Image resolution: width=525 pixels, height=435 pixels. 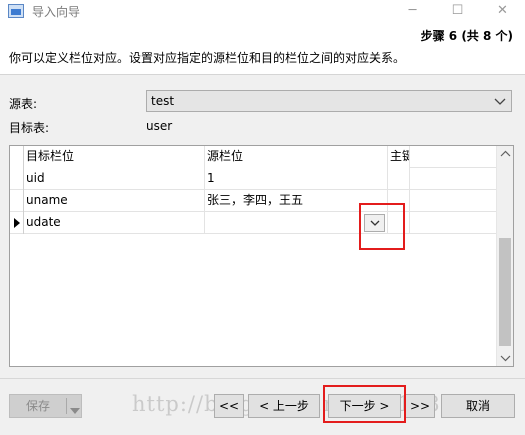 I want to click on save-button-label: 保存, so click(x=37, y=406).